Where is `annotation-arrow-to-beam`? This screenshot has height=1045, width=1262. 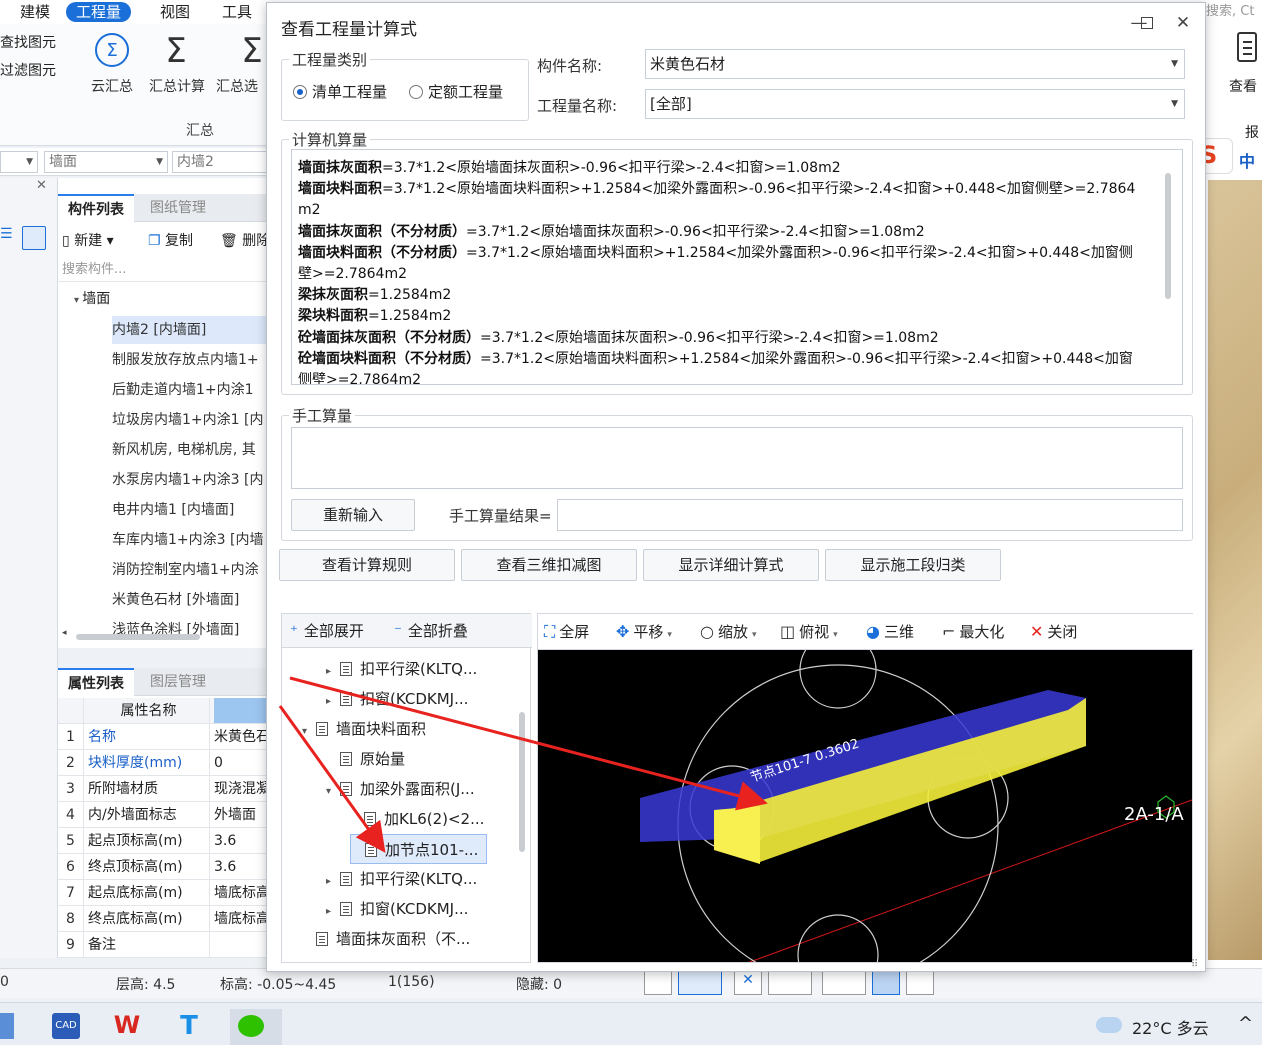
annotation-arrow-to-beam is located at coordinates (528, 743).